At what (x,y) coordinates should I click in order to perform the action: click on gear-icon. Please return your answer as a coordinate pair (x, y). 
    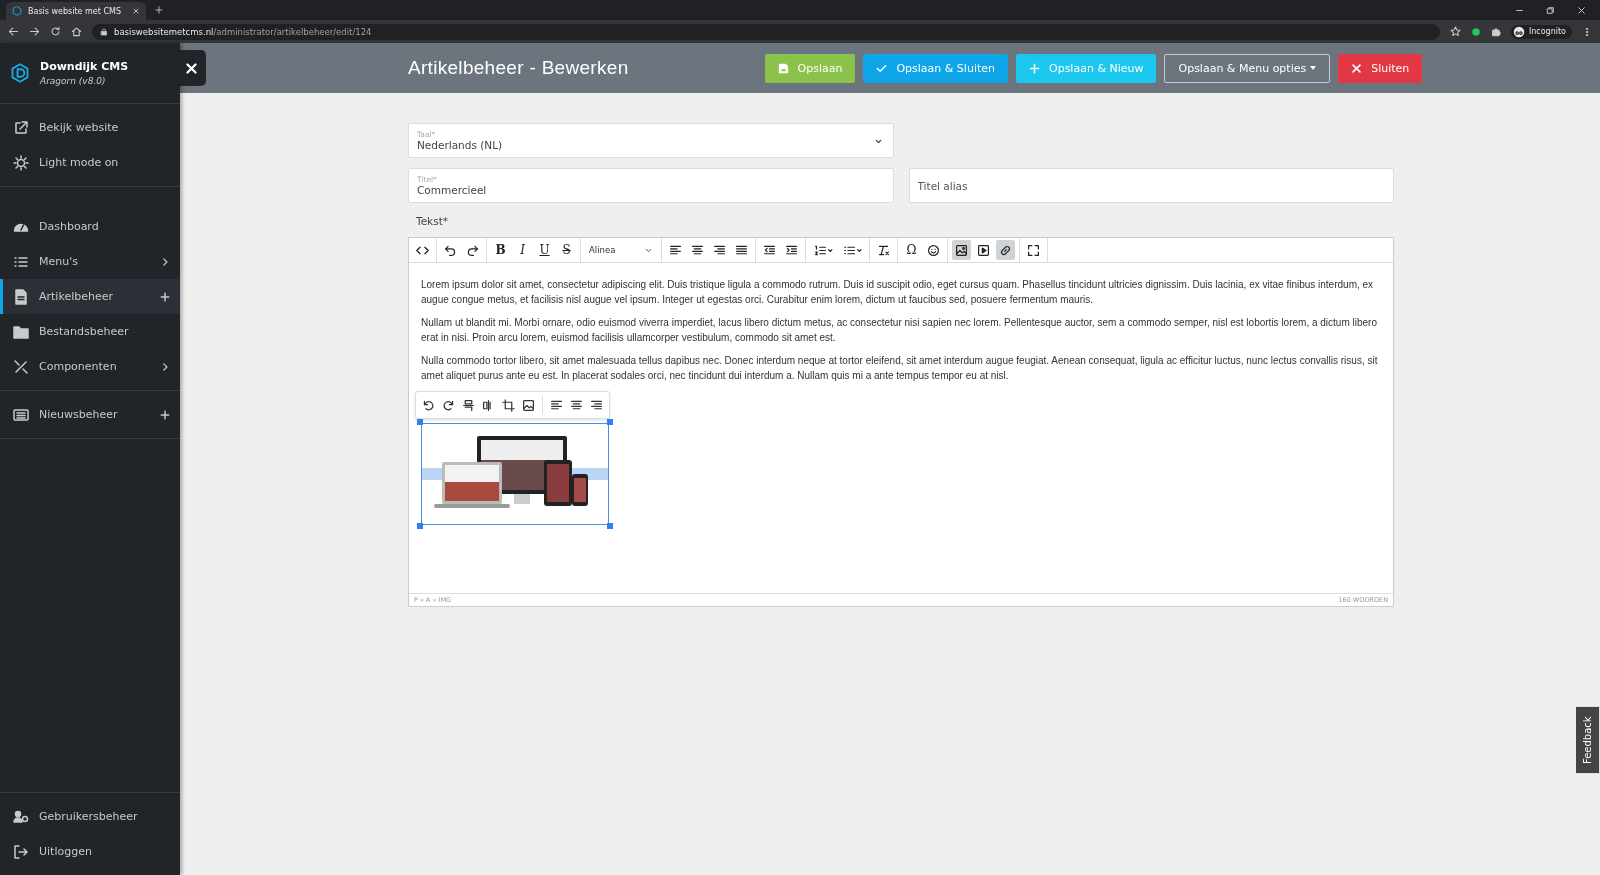
    Looking at the image, I should click on (21, 162).